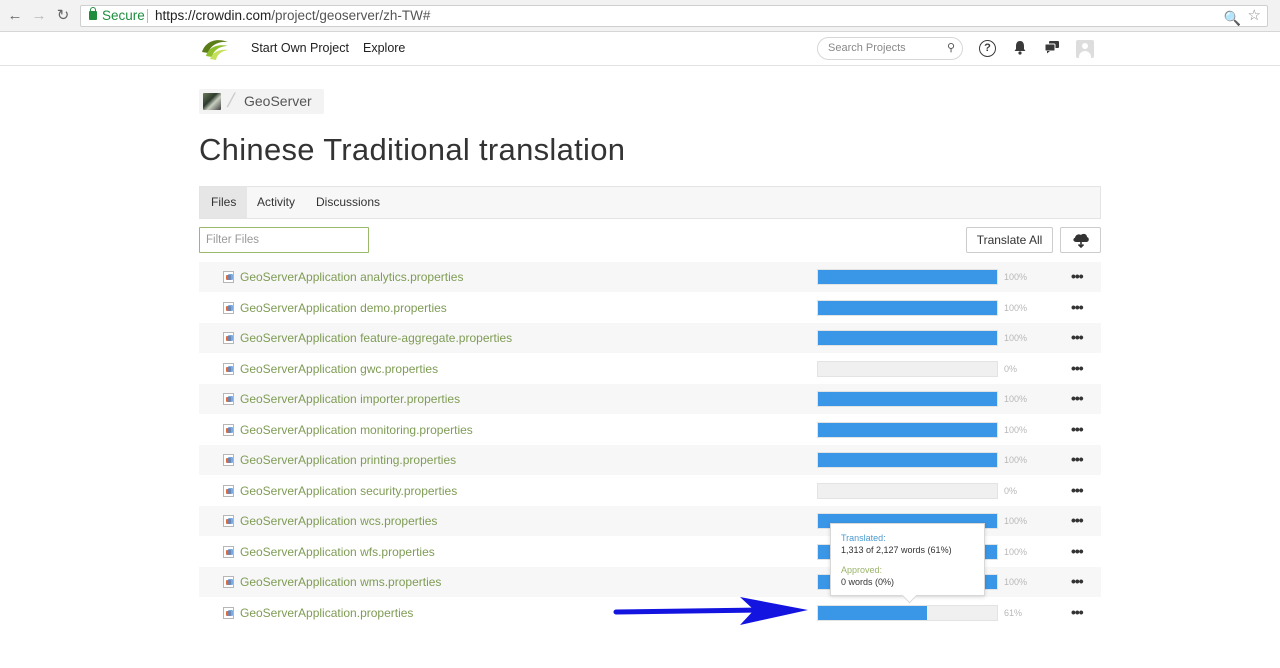 Image resolution: width=1280 pixels, height=668 pixels. I want to click on file-link: GeoServerApplication printing.properties, so click(348, 460).